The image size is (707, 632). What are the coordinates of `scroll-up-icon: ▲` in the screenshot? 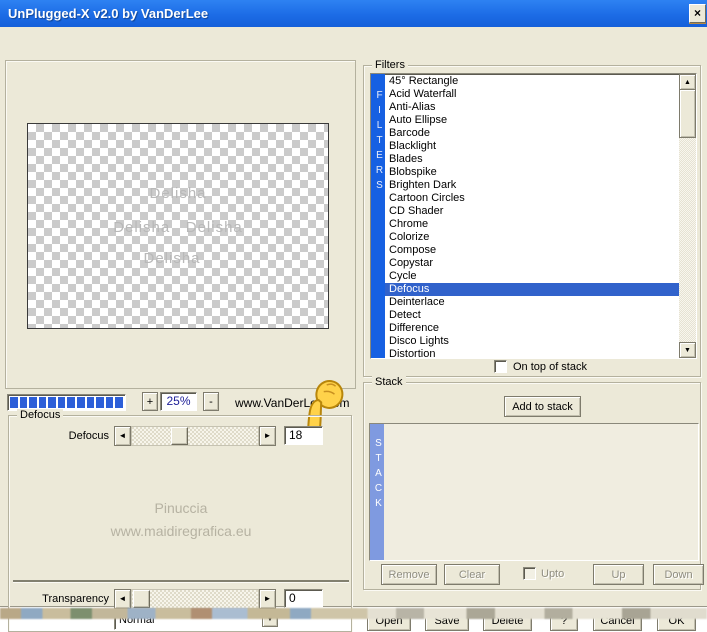 It's located at (687, 82).